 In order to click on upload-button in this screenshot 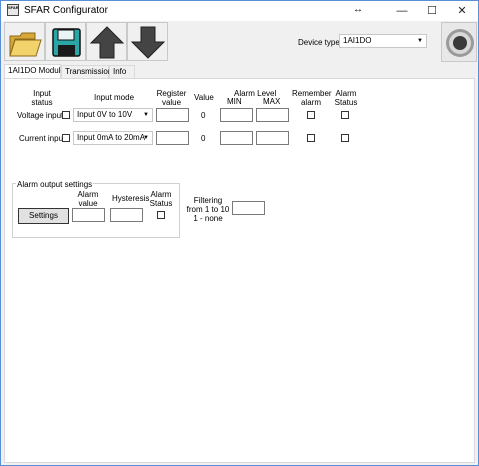, I will do `click(106, 41)`.